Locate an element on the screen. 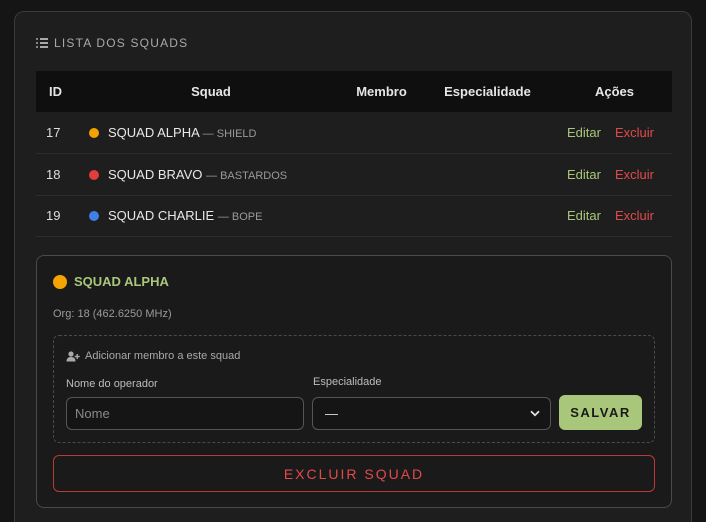 The width and height of the screenshot is (706, 522). squad-org: — SHIELD is located at coordinates (229, 134).